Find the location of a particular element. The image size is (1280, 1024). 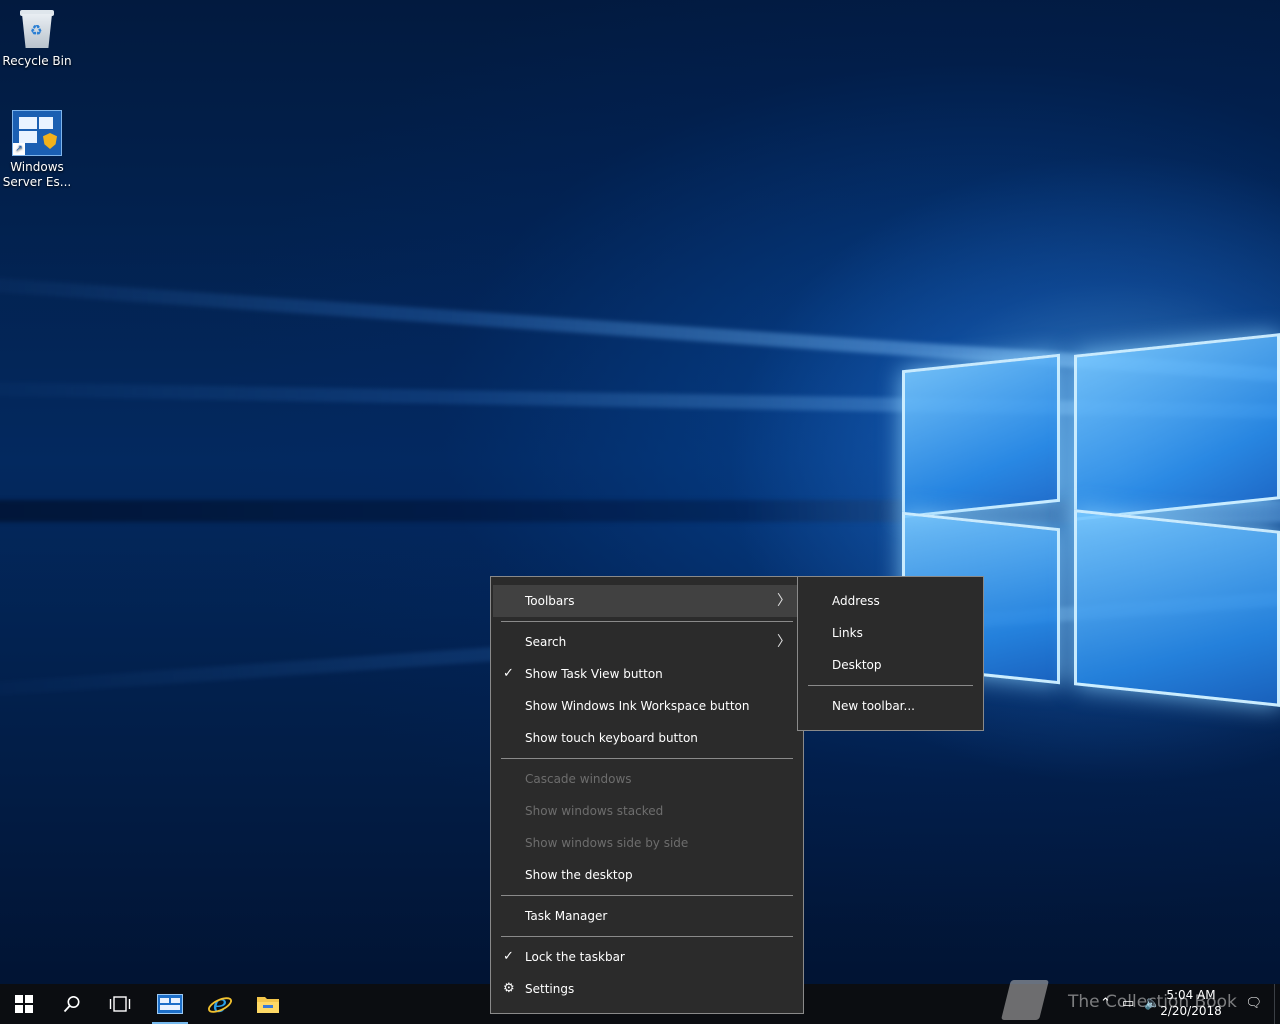

start-button is located at coordinates (24, 1004).